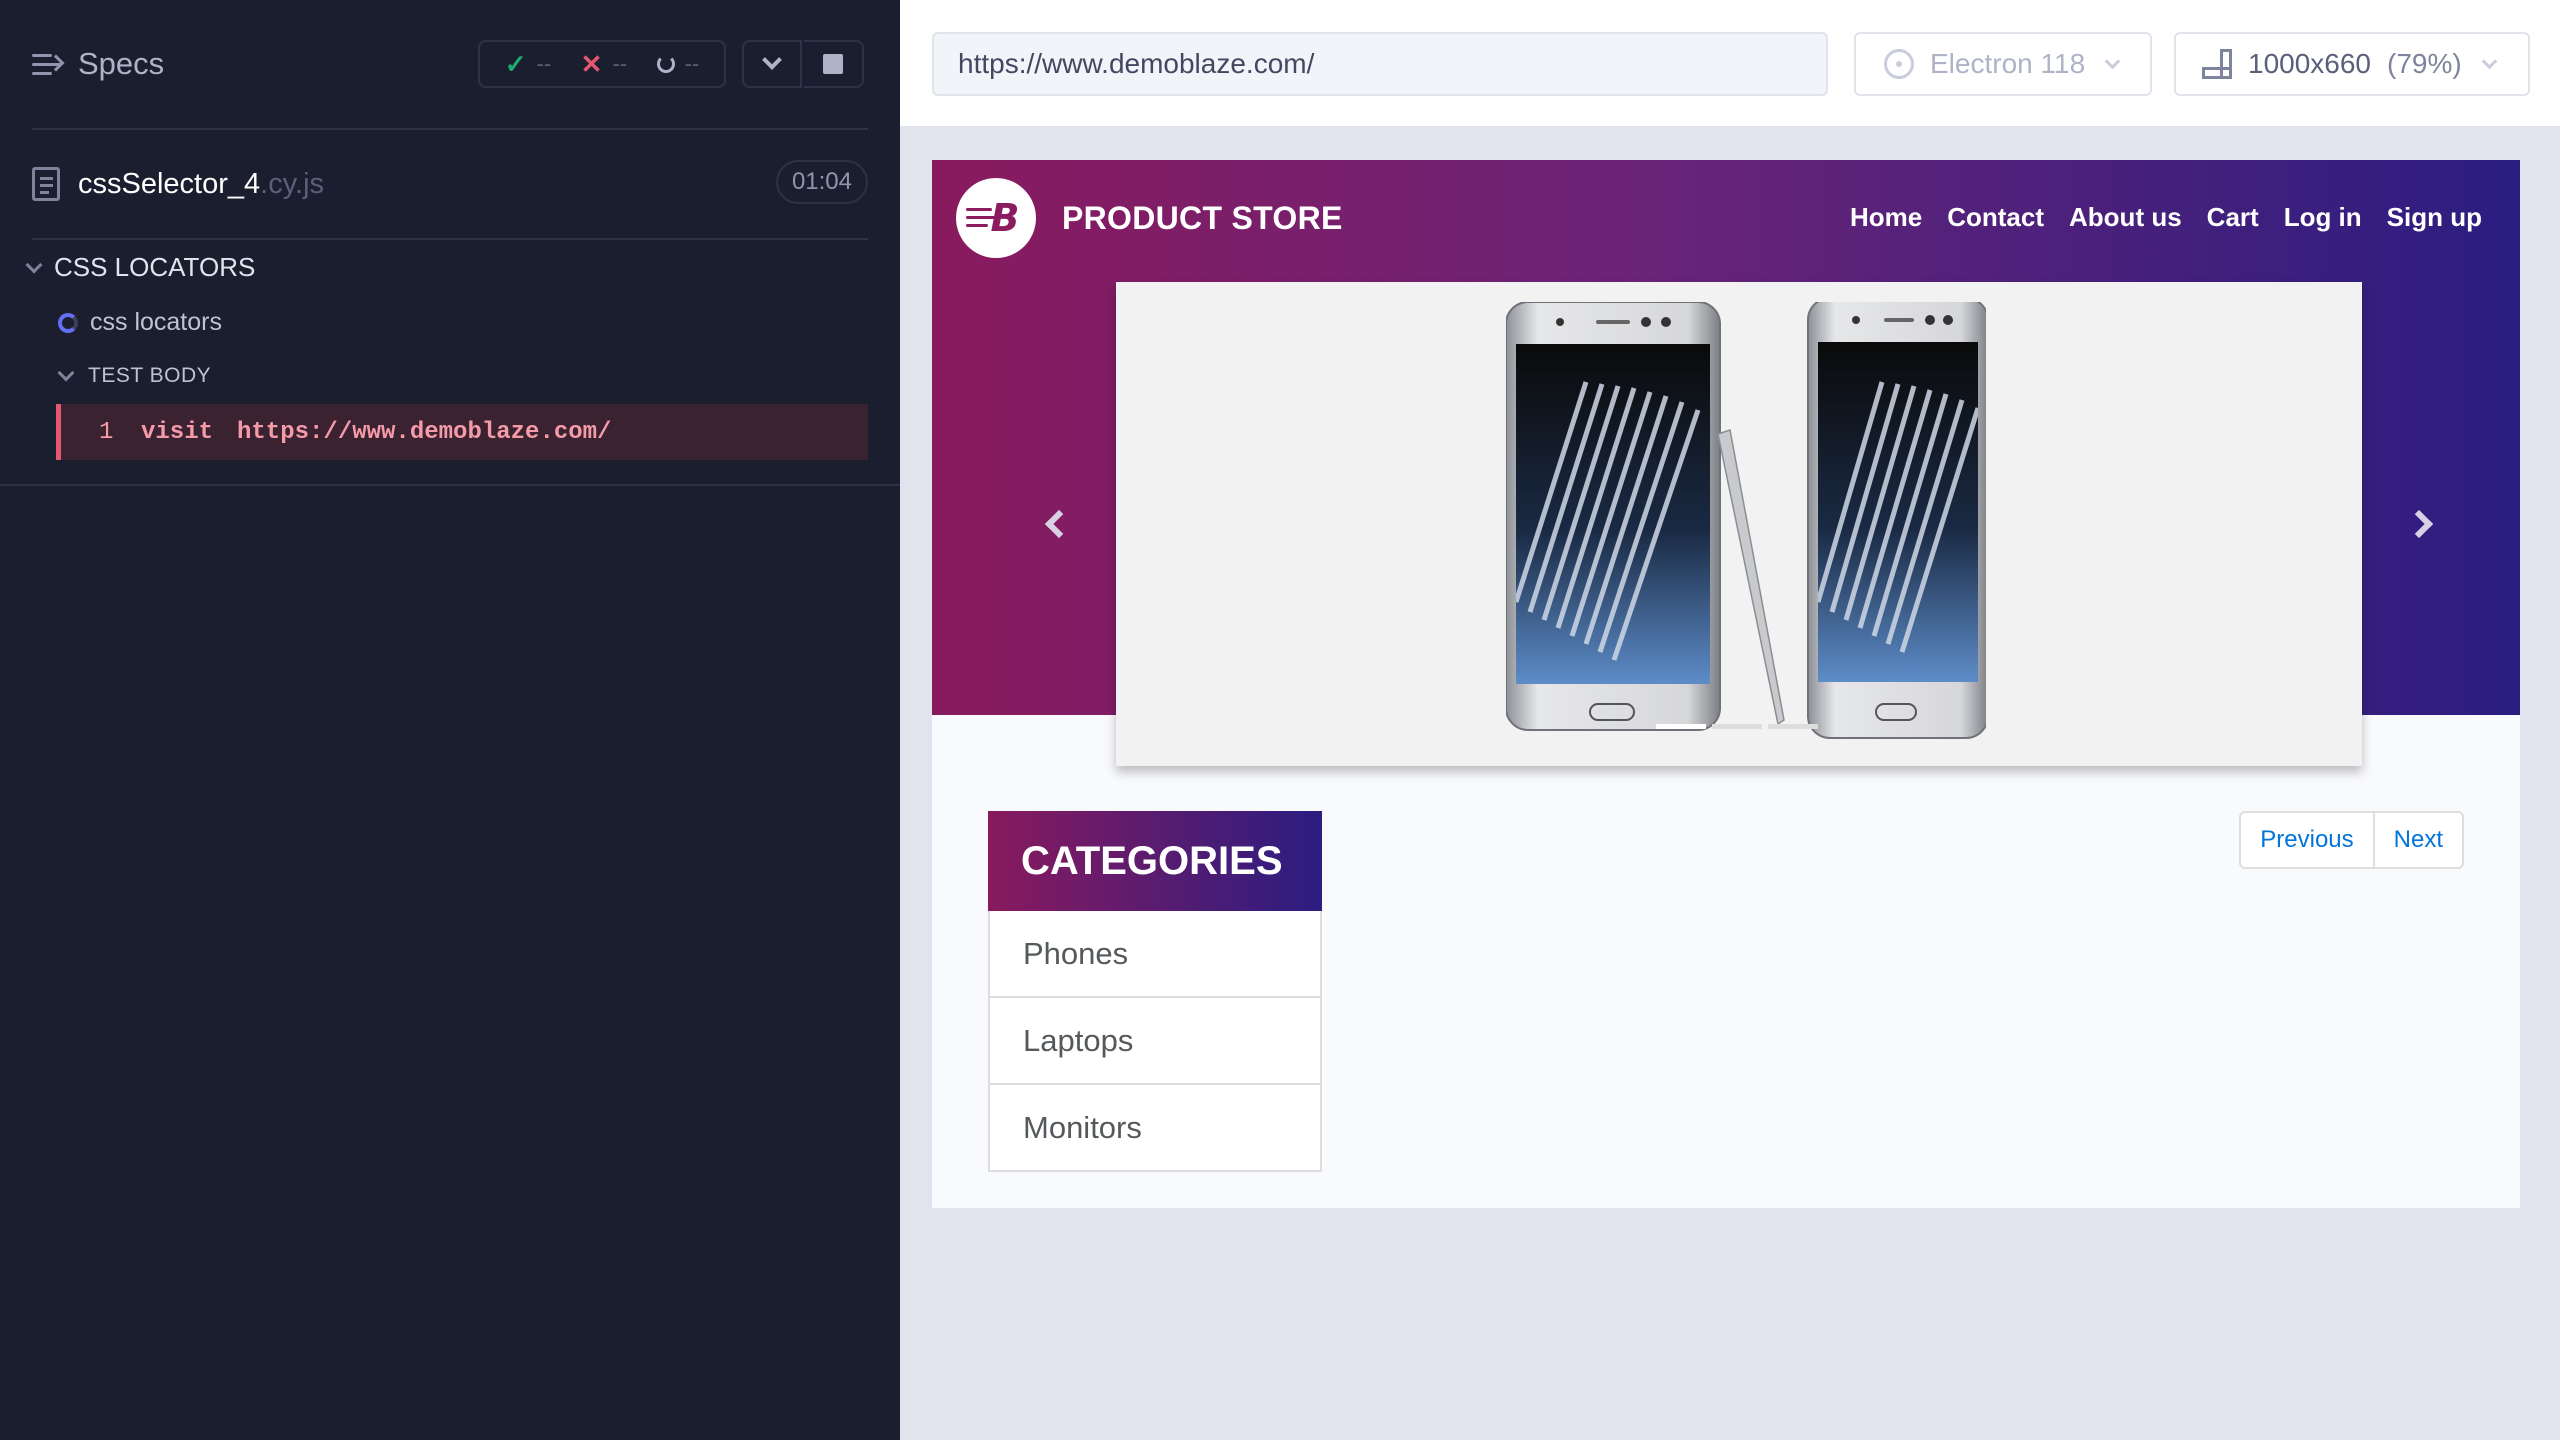  I want to click on x-icon: ✕, so click(591, 63).